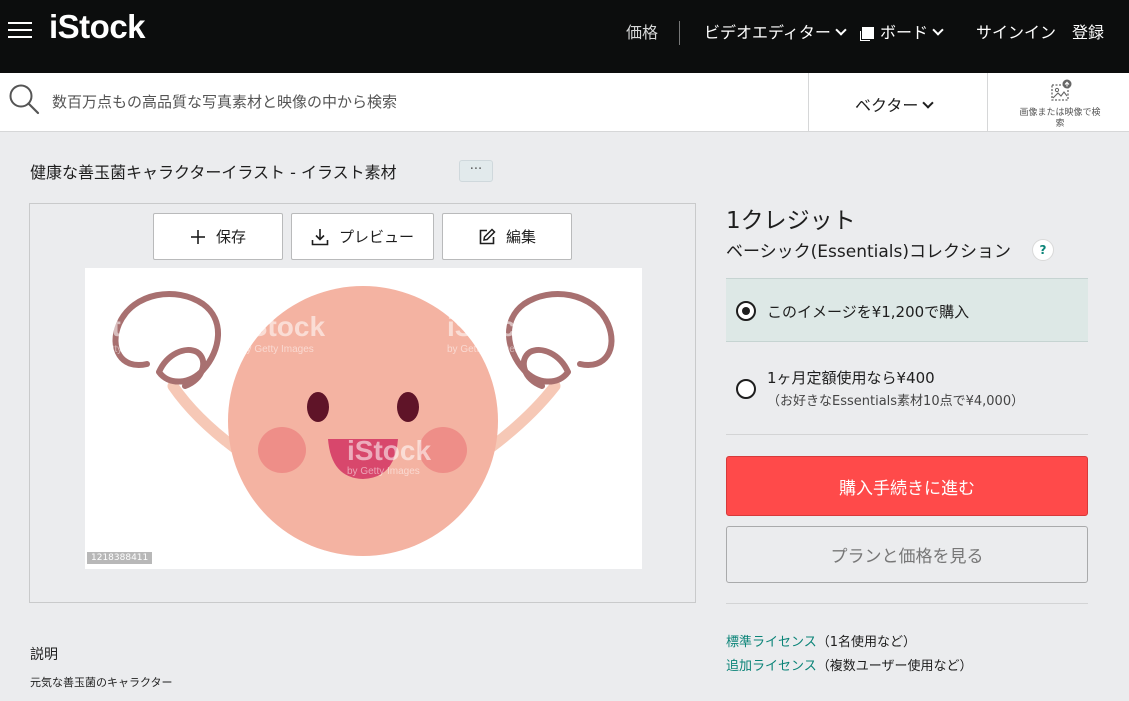 This screenshot has width=1129, height=701. What do you see at coordinates (97, 27) in the screenshot?
I see `istock-logo: iStock` at bounding box center [97, 27].